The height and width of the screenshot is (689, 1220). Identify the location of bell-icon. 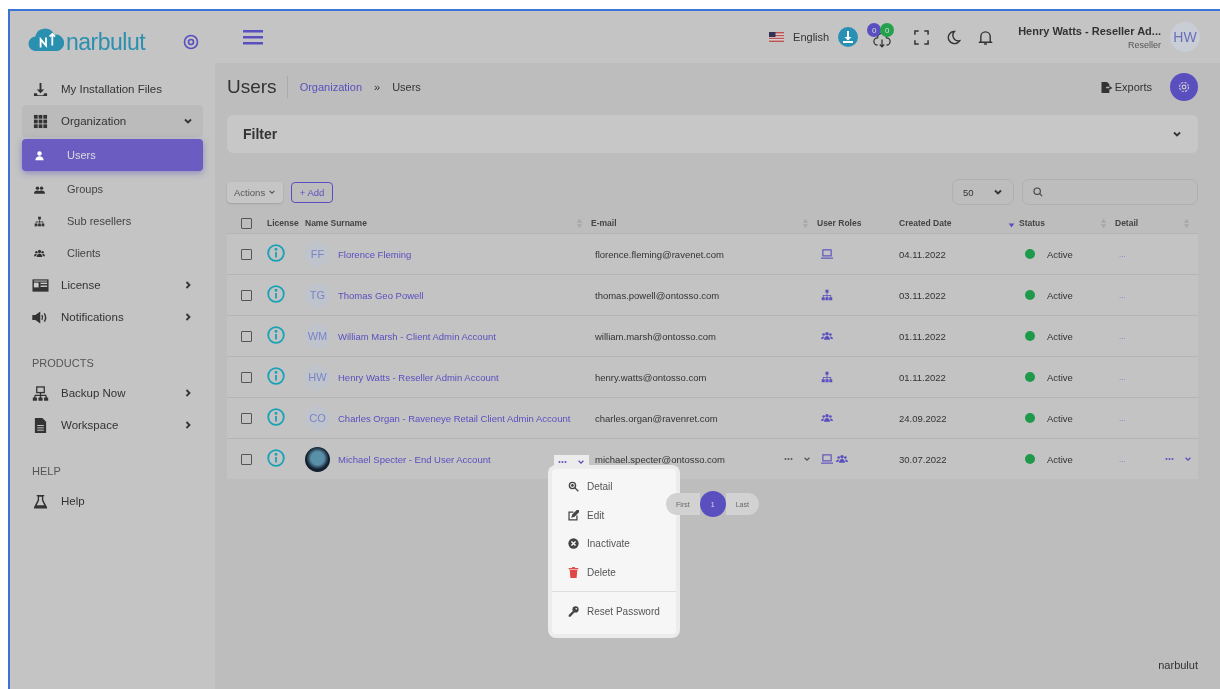
(986, 37).